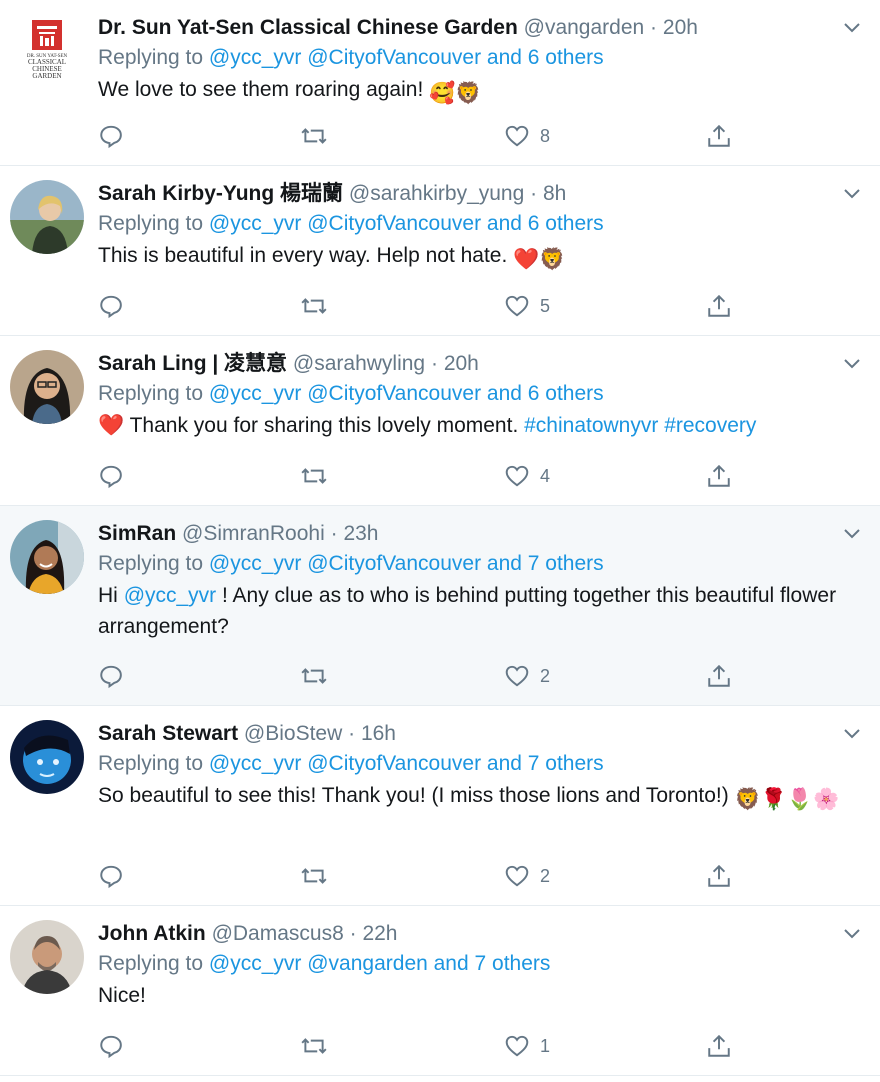 The image size is (880, 1082). What do you see at coordinates (379, 933) in the screenshot?
I see `timestamp: 22h` at bounding box center [379, 933].